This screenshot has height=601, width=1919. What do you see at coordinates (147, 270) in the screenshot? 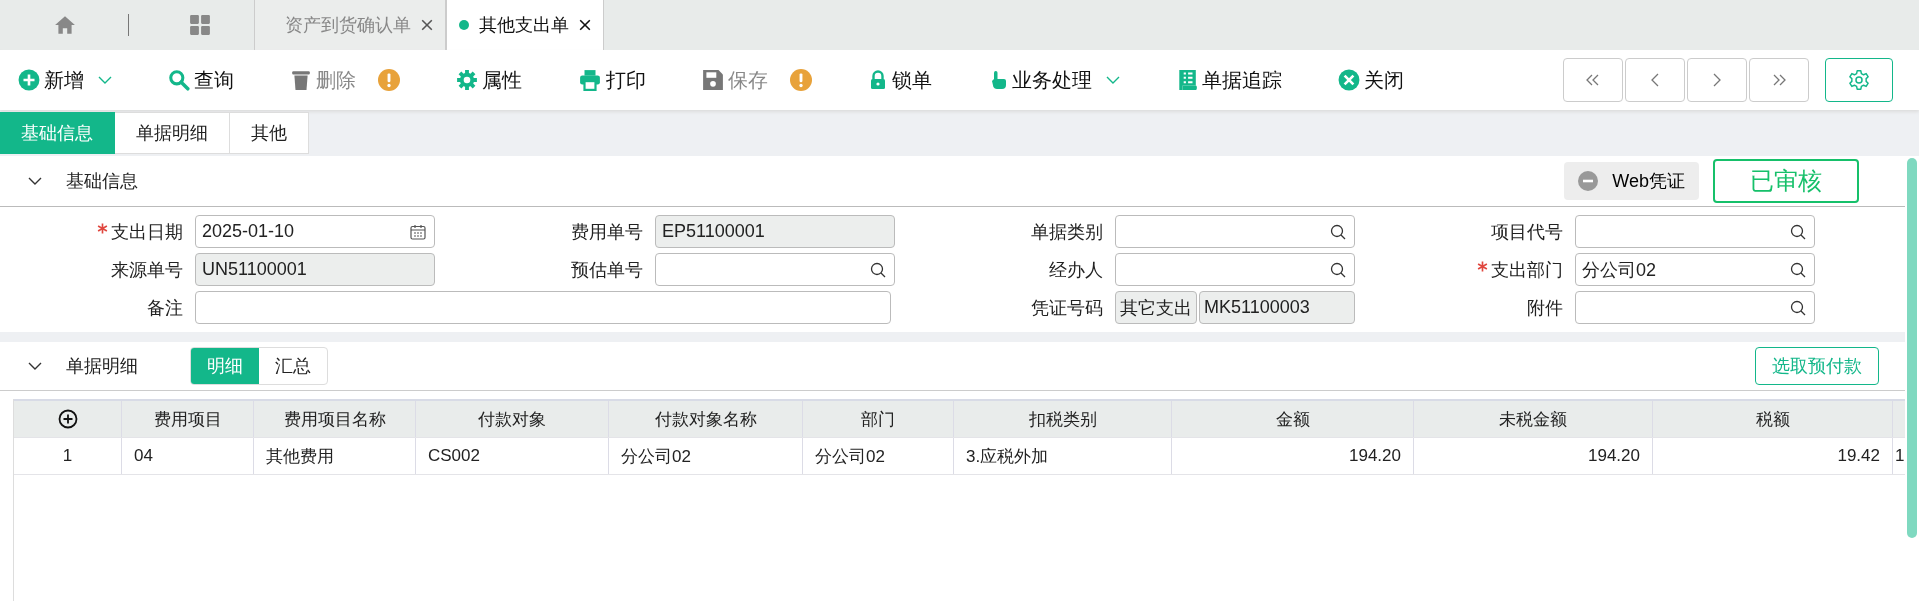
I see `field-label: 来源单号` at bounding box center [147, 270].